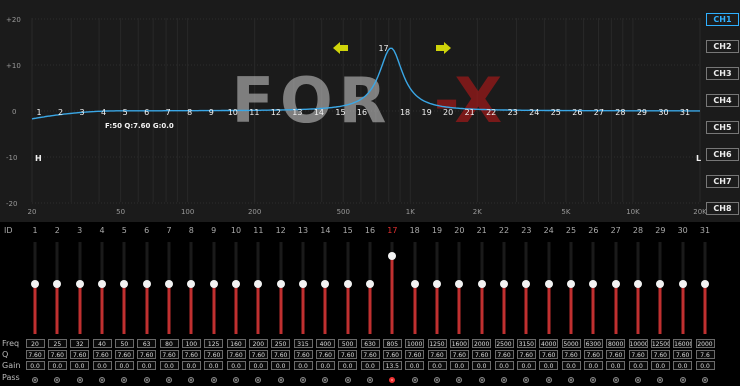 This screenshot has width=740, height=386. I want to click on freq-cell: 100, so click(191, 343).